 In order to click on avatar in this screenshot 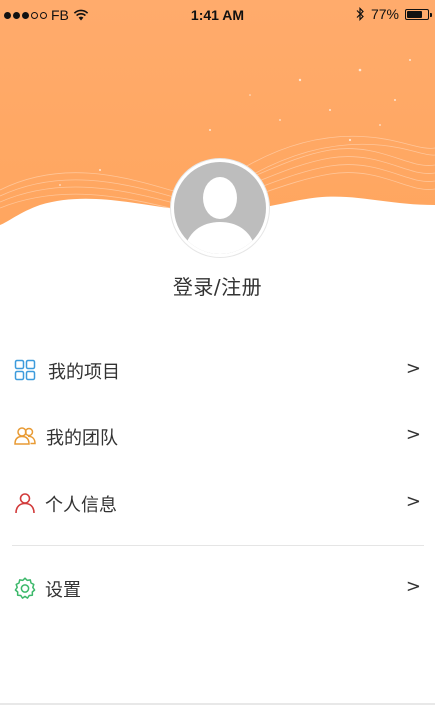, I will do `click(220, 208)`.